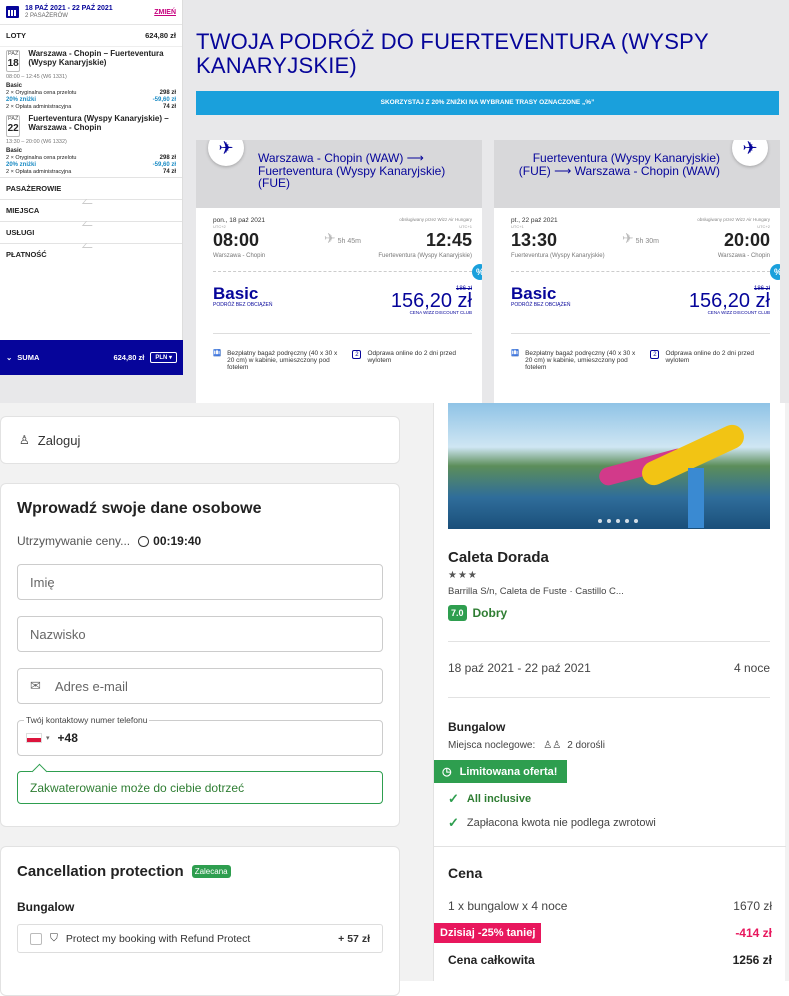 The width and height of the screenshot is (789, 996). Describe the element at coordinates (329, 238) in the screenshot. I see `plane-icon: ✈` at that location.